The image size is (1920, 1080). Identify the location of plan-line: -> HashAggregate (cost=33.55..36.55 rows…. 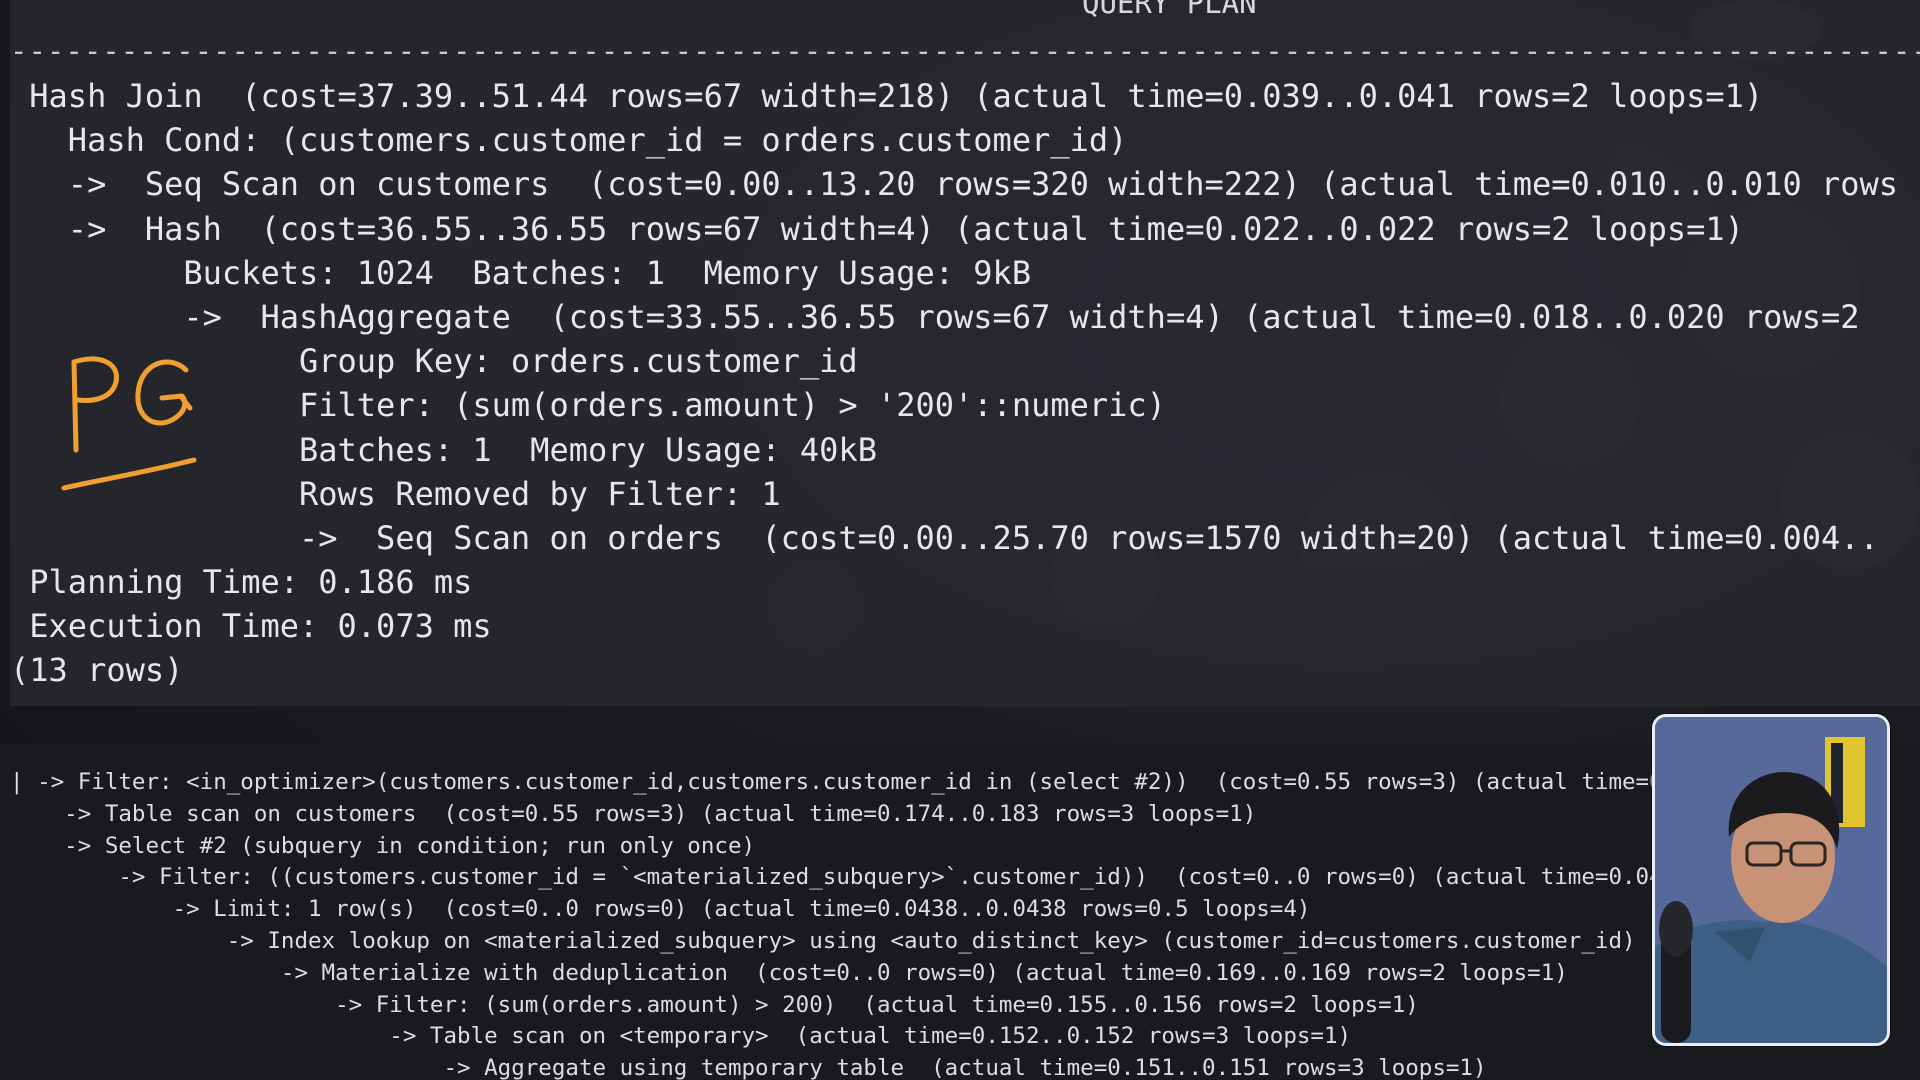
(935, 316).